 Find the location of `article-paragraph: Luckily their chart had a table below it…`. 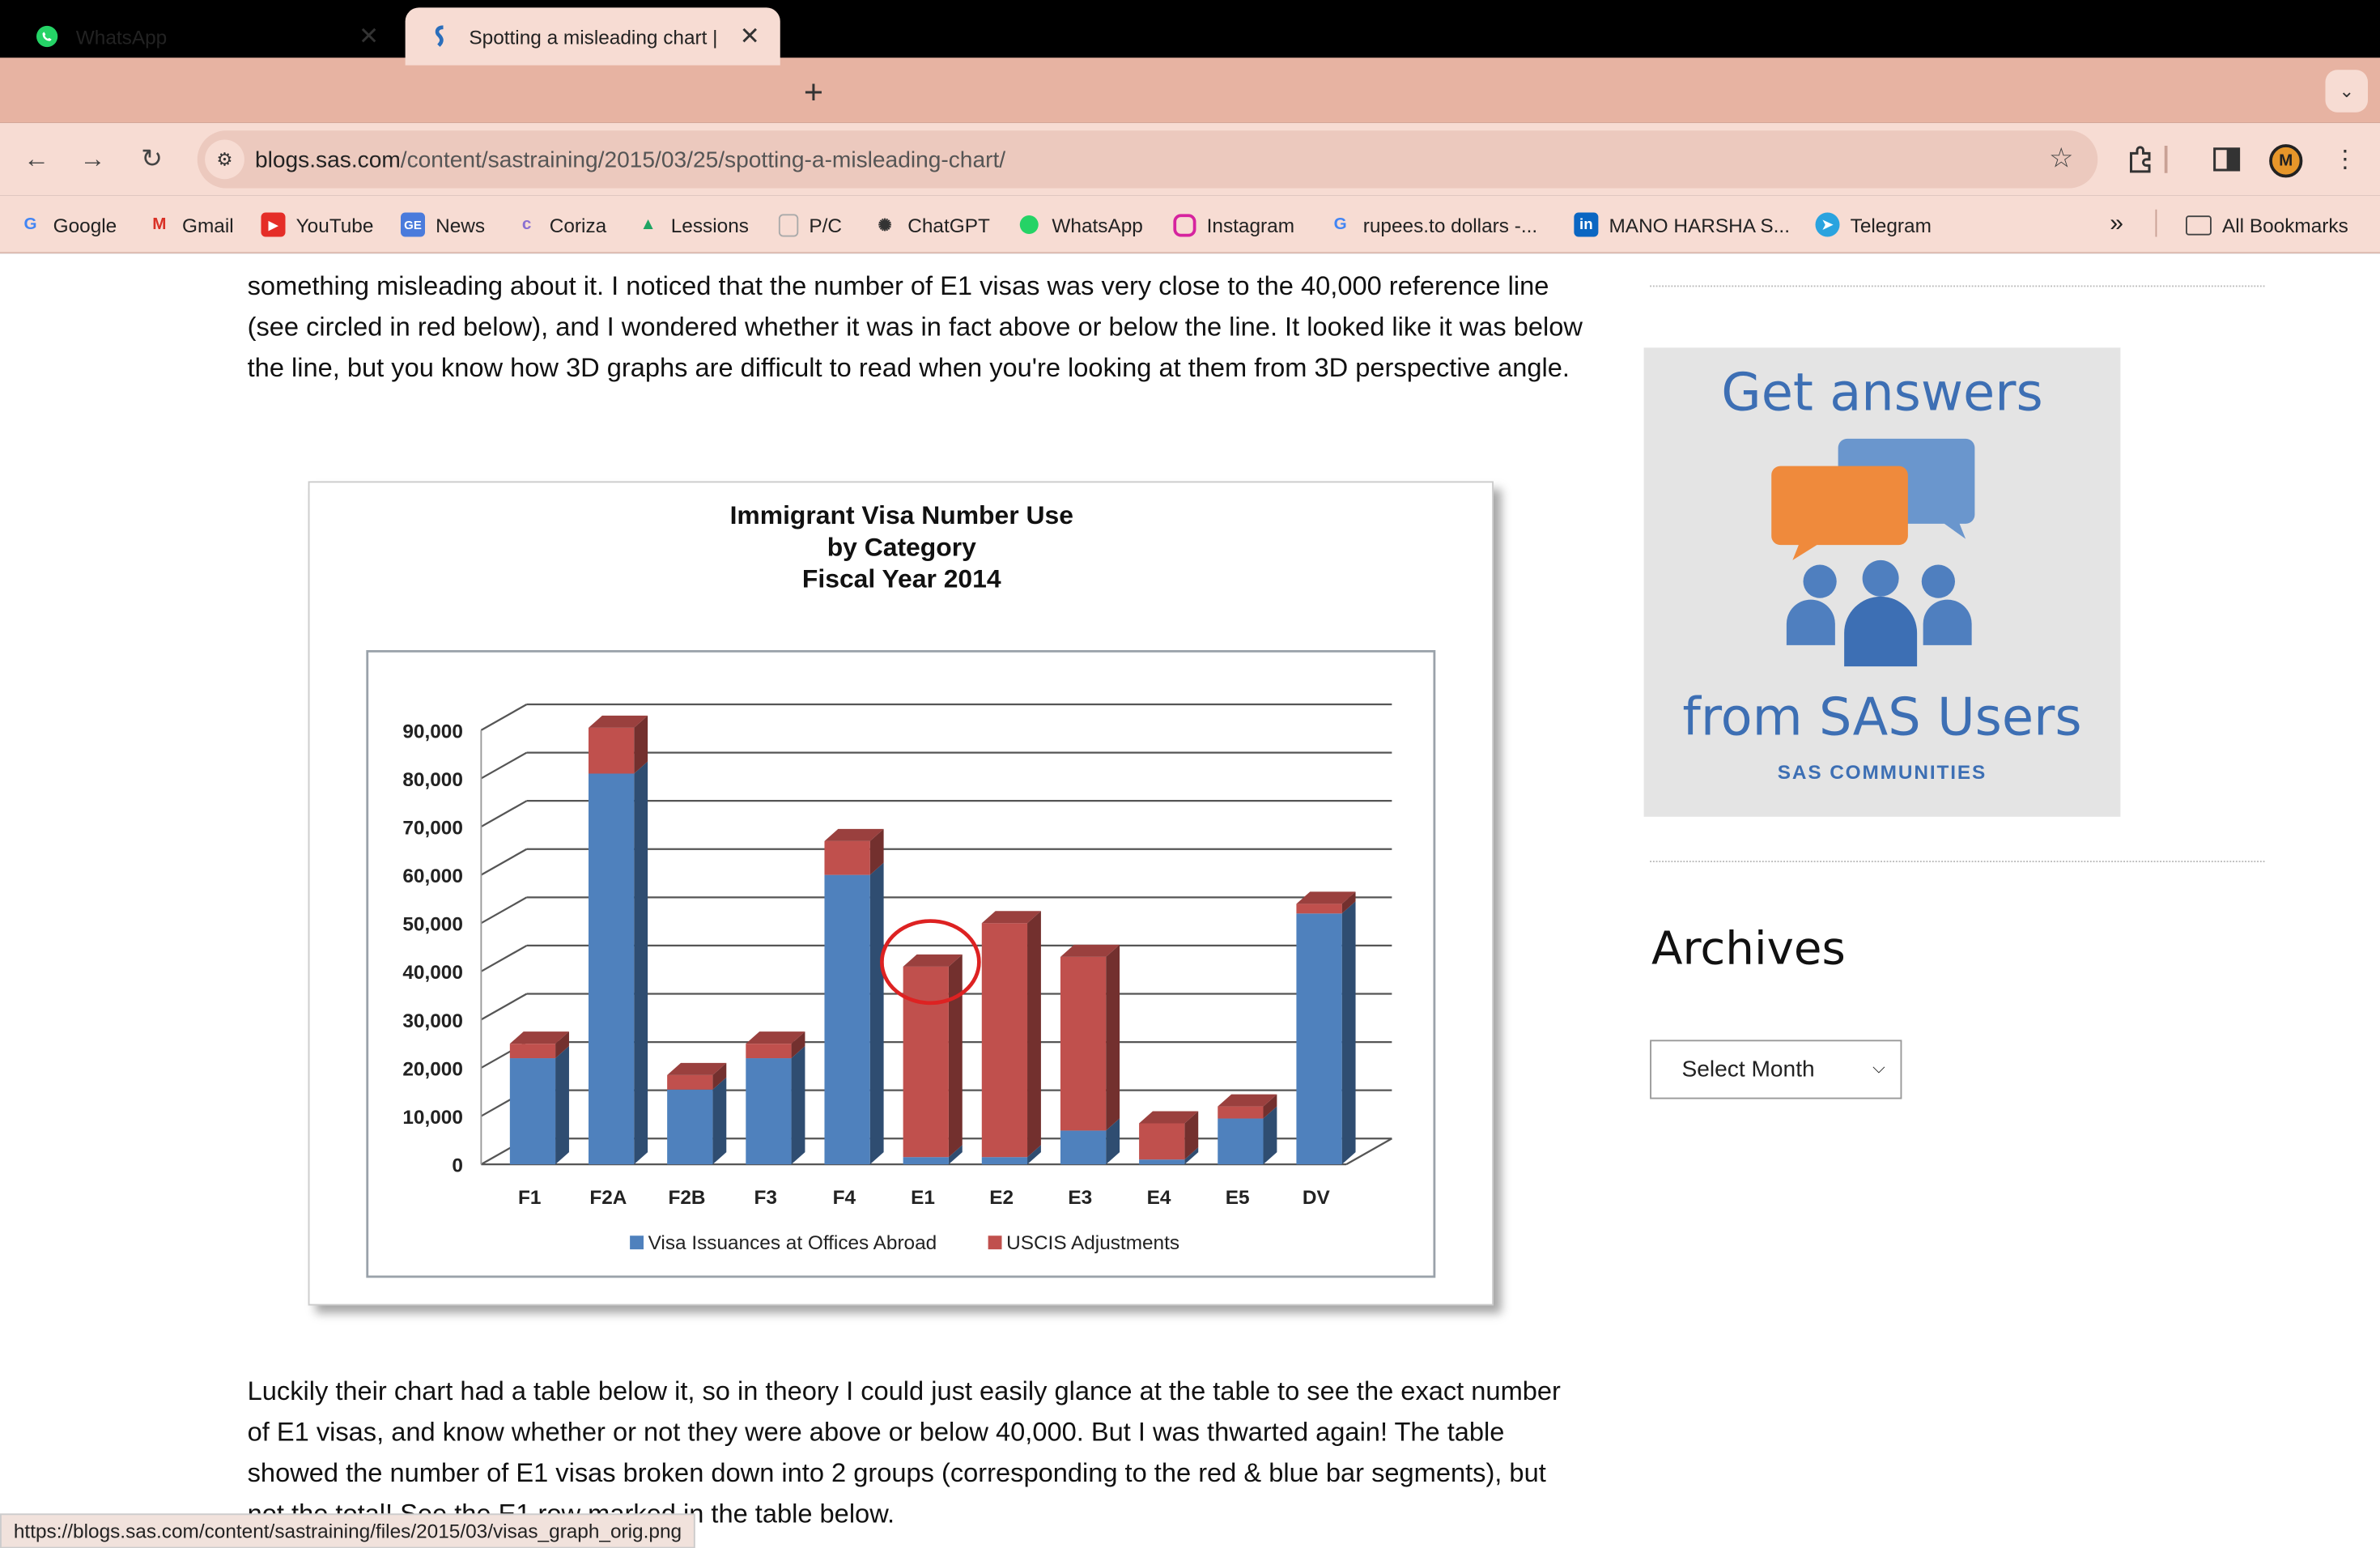

article-paragraph: Luckily their chart had a table below it… is located at coordinates (904, 1452).